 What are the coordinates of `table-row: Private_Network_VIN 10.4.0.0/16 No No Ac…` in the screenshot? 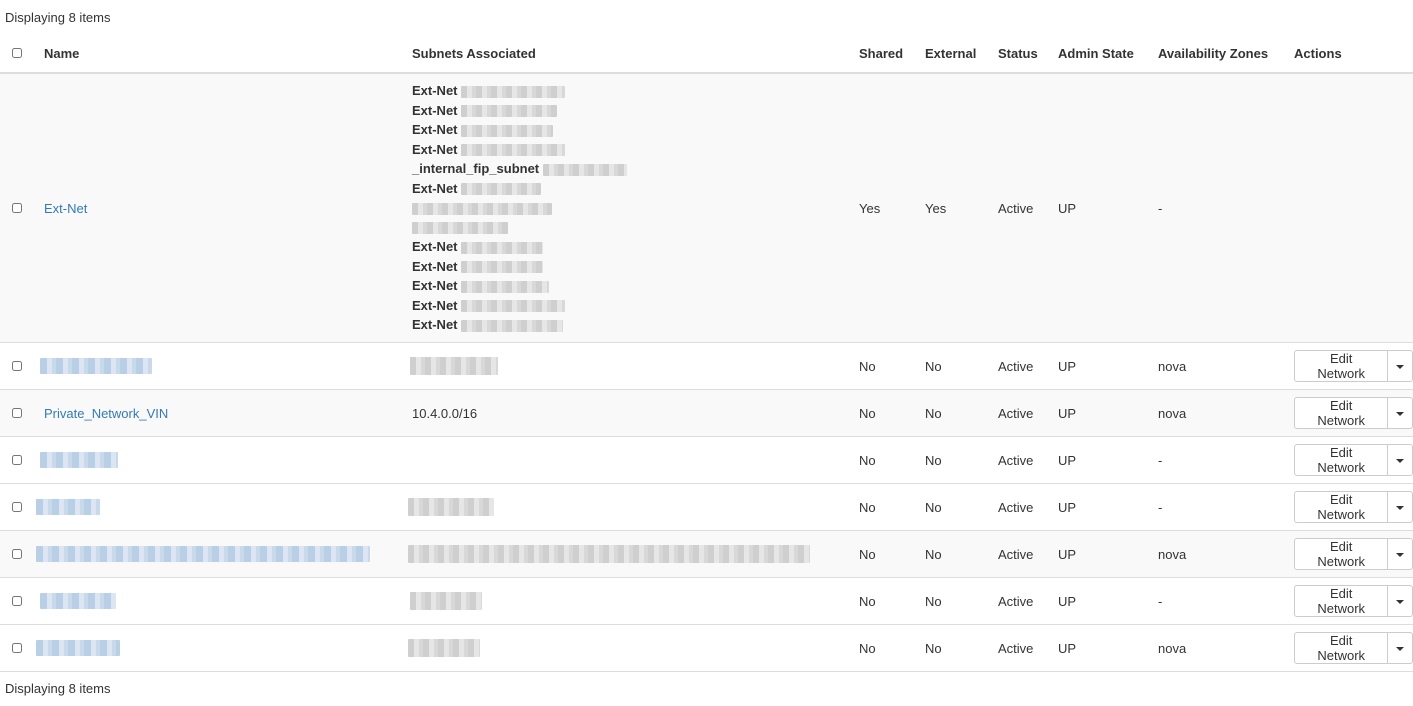 It's located at (706, 413).